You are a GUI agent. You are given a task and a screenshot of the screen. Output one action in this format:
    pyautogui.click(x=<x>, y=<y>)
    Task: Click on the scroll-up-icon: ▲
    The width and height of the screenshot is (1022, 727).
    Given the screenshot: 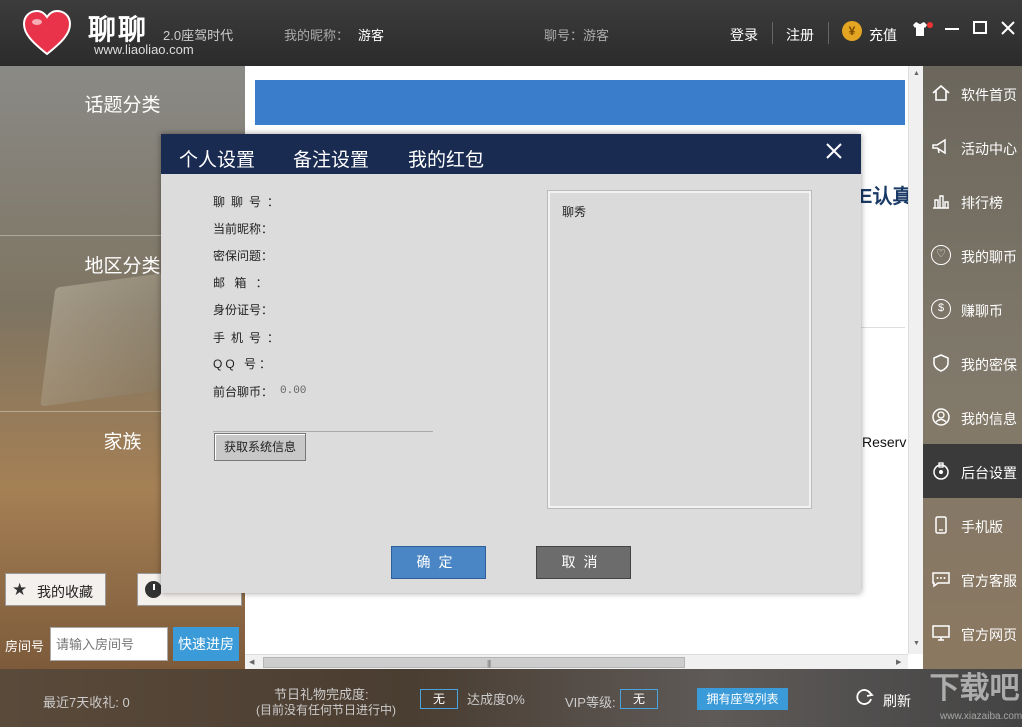 What is the action you would take?
    pyautogui.click(x=916, y=73)
    